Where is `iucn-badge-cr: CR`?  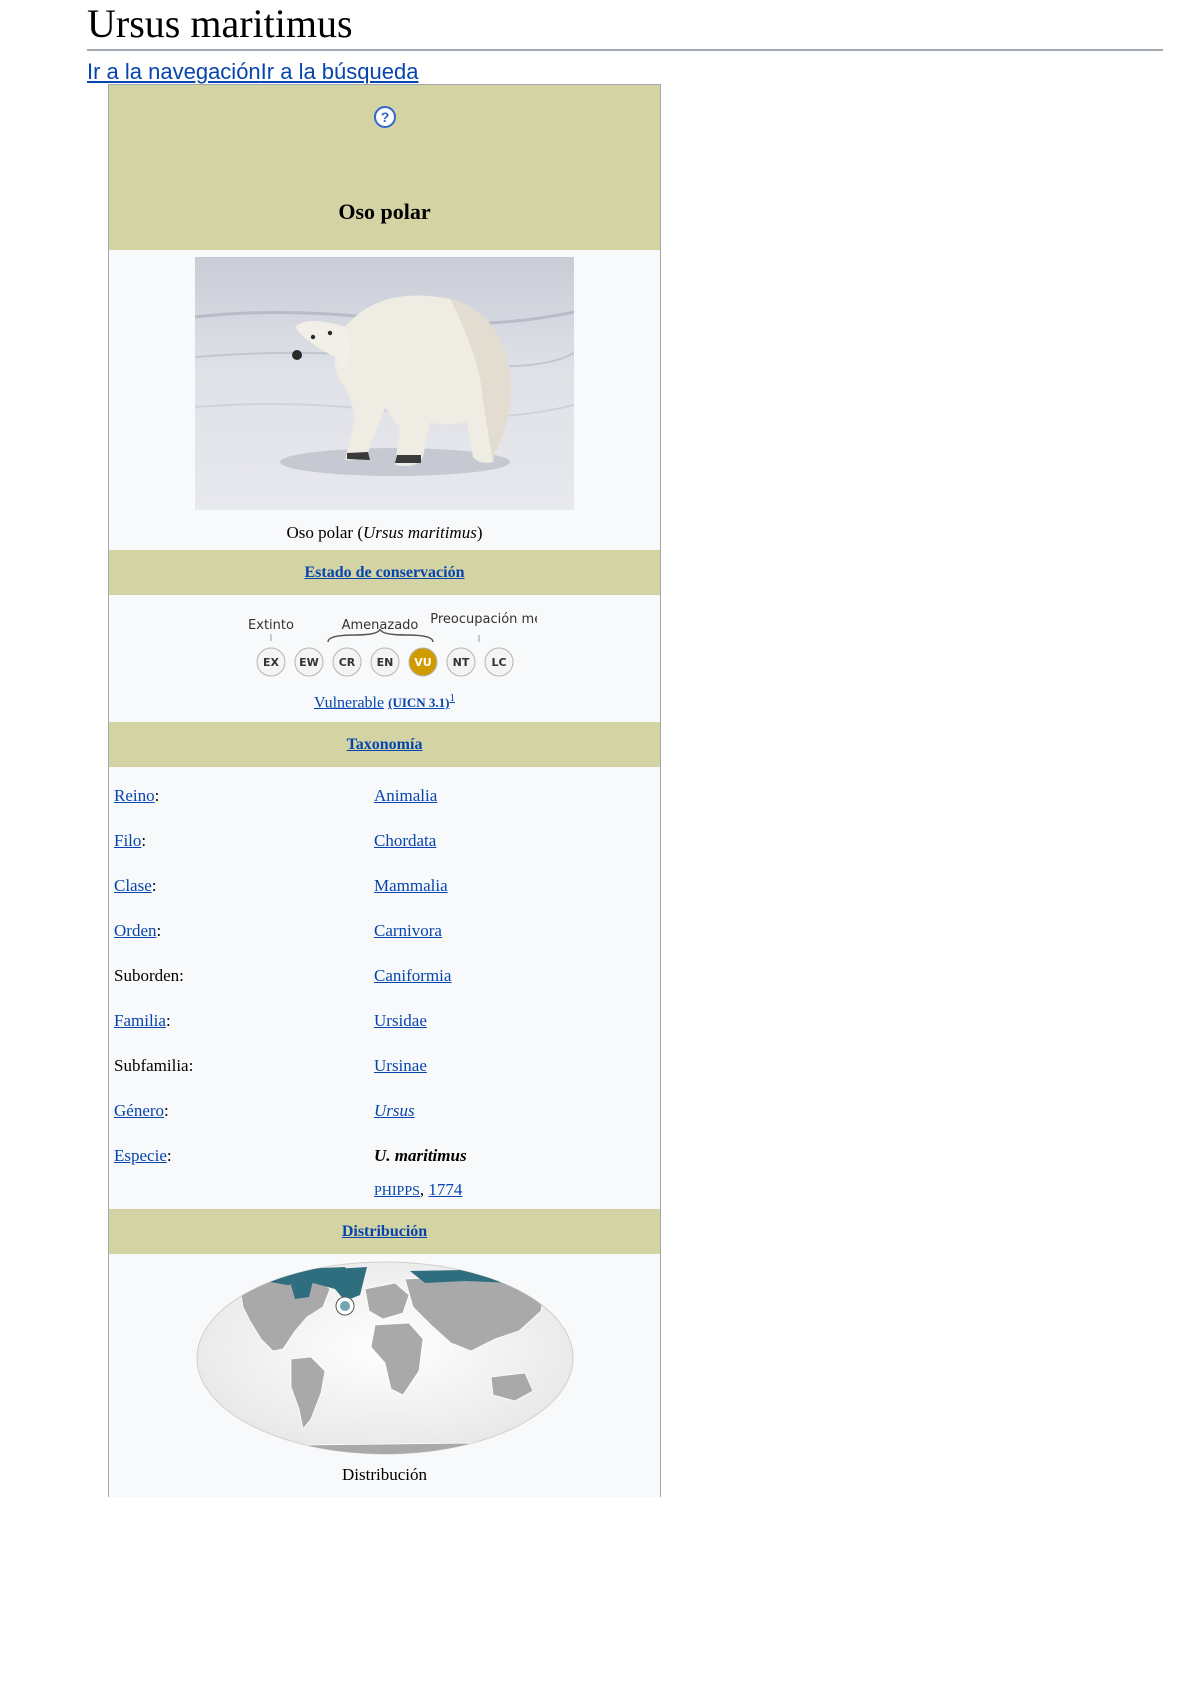
iucn-badge-cr: CR is located at coordinates (347, 662).